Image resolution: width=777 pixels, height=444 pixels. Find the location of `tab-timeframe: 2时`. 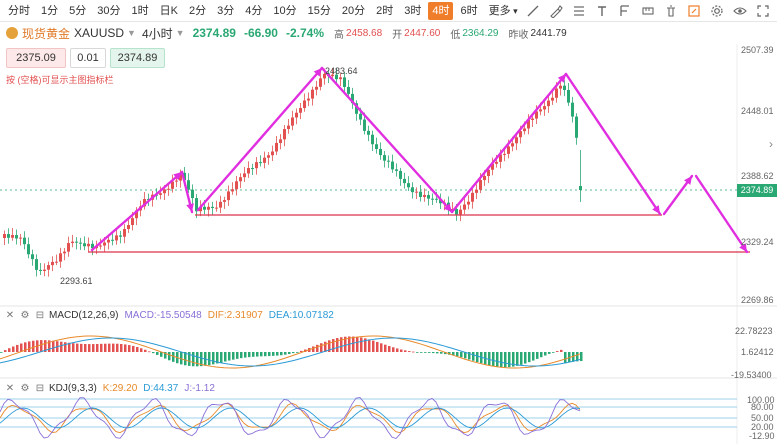

tab-timeframe: 2时 is located at coordinates (384, 11).